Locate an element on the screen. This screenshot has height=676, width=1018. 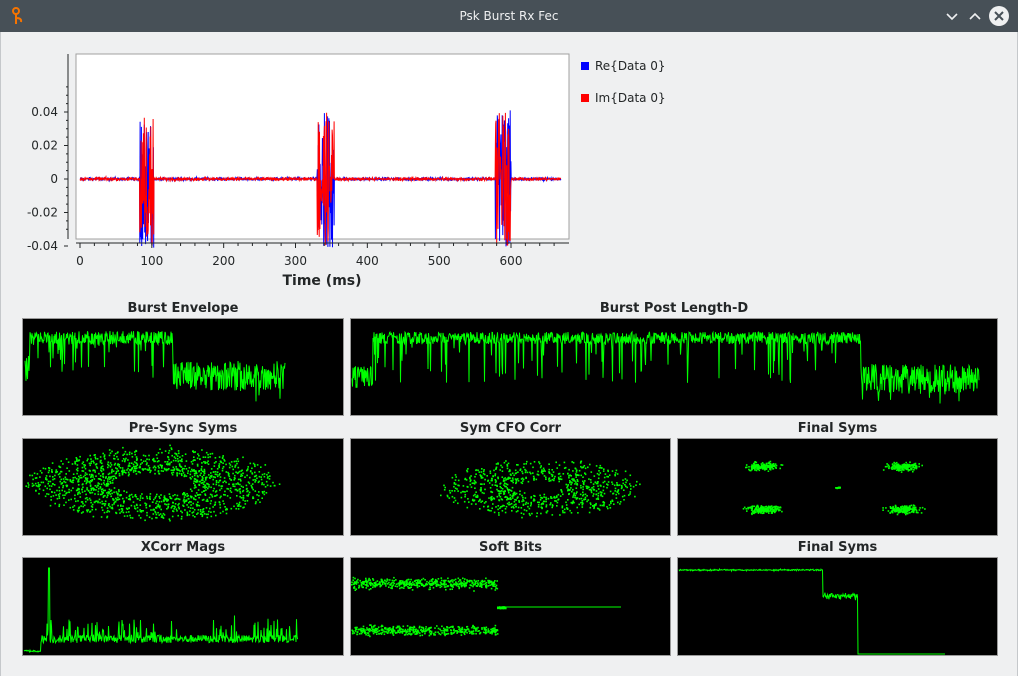
window-title: Psk Burst Rx Fec is located at coordinates (509, 16).